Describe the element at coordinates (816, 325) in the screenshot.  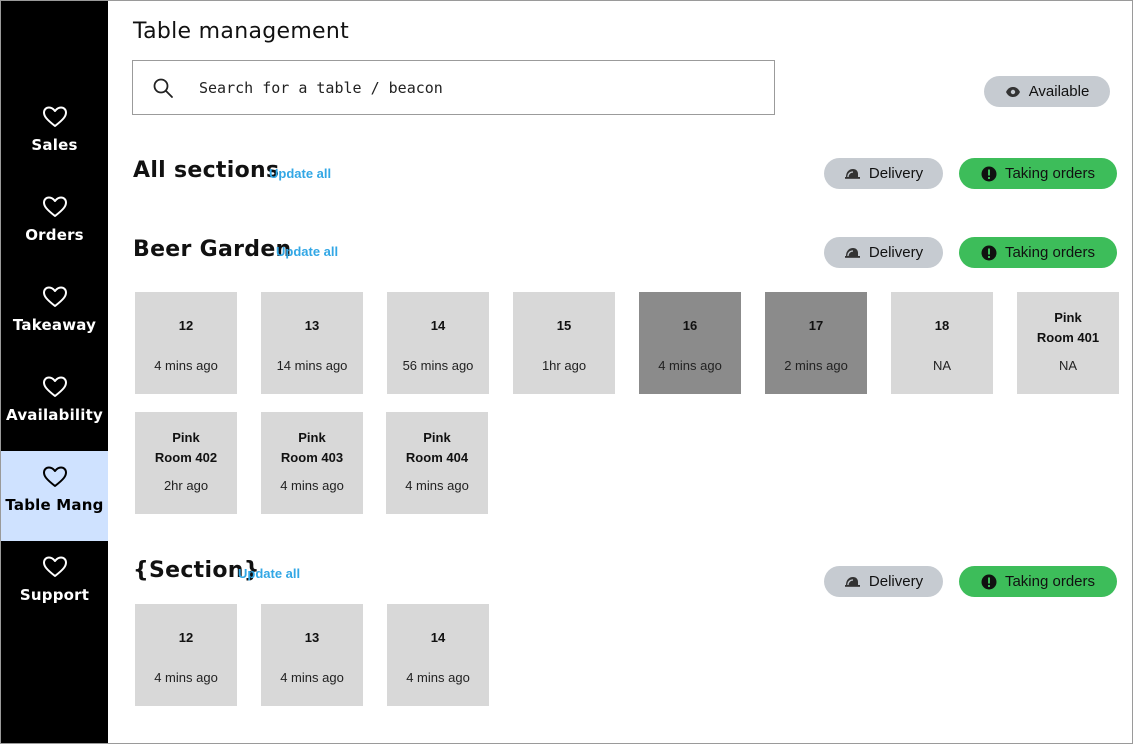
I see `table-name: 17` at that location.